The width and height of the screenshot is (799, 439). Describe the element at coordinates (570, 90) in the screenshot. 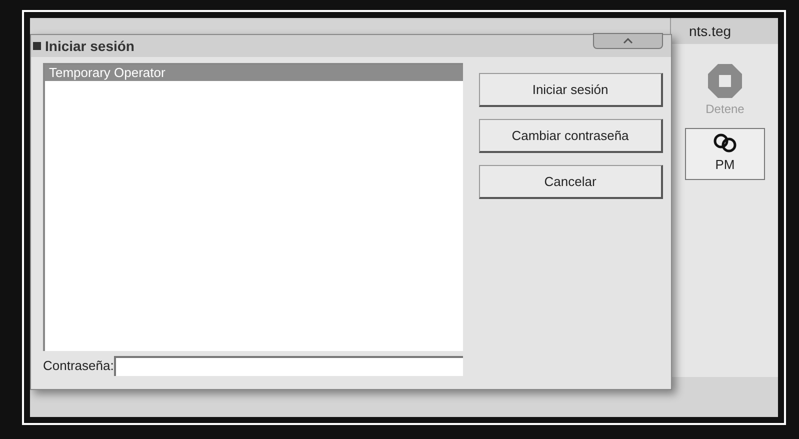

I see `dialog-button: Iniciar sesión` at that location.